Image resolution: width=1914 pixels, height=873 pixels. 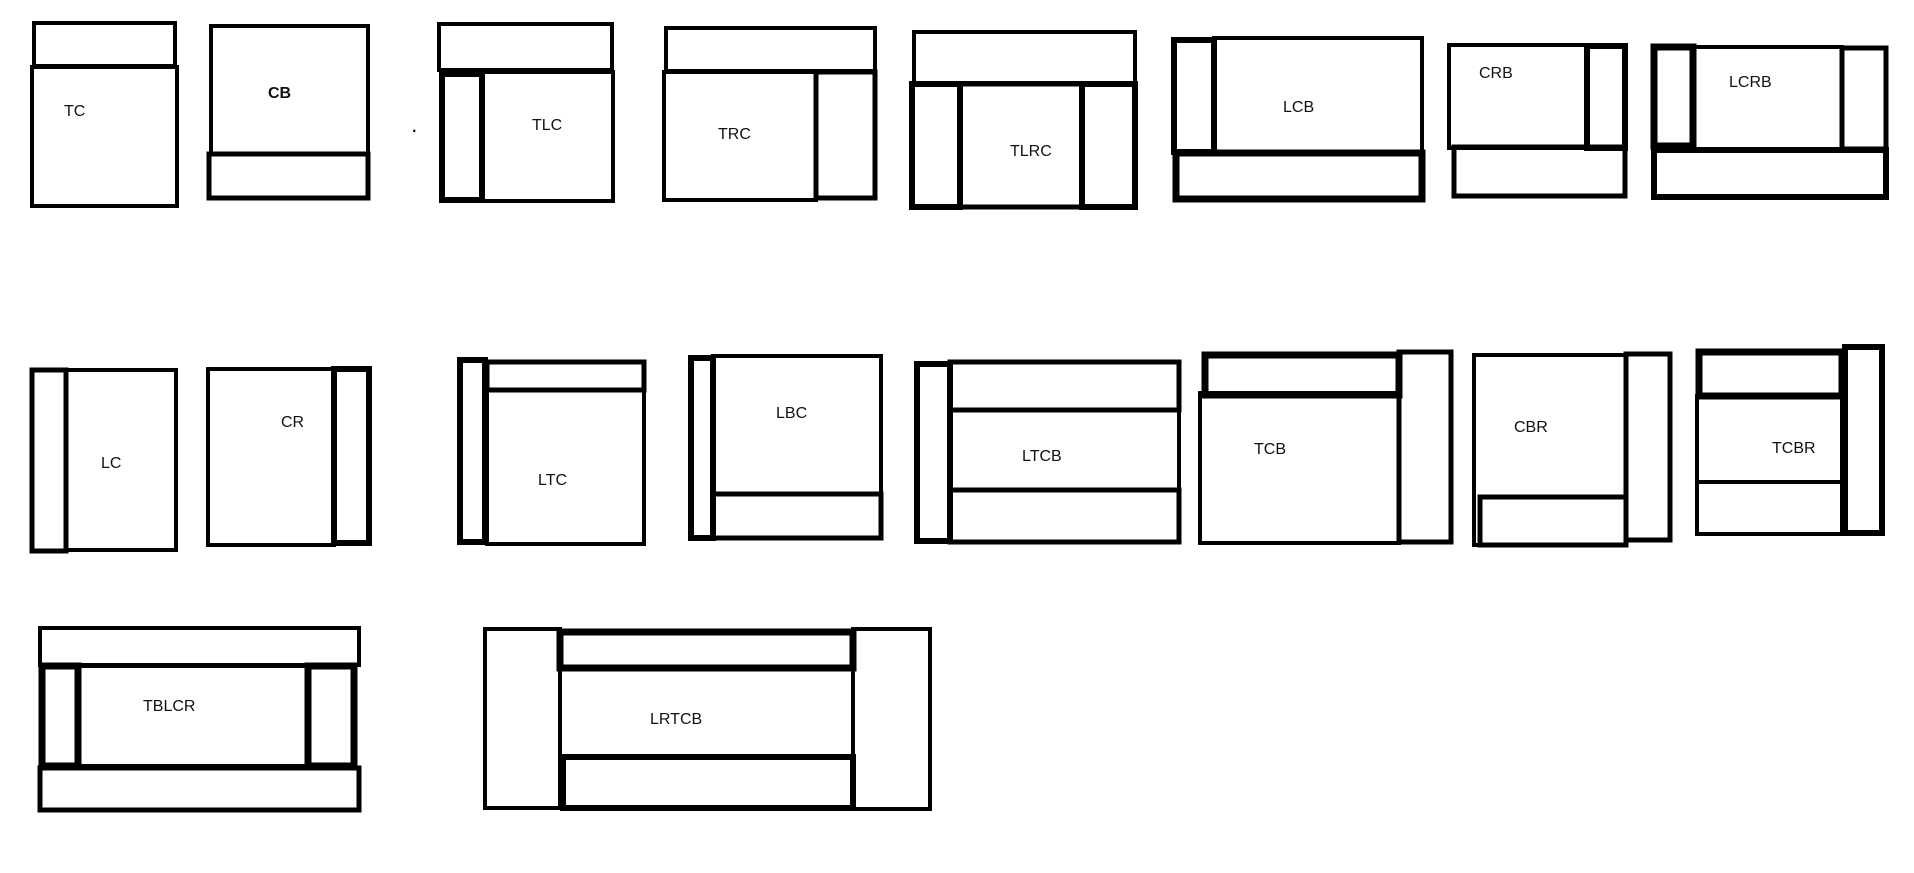 I want to click on tcbr-label: TCBR, so click(x=1794, y=448).